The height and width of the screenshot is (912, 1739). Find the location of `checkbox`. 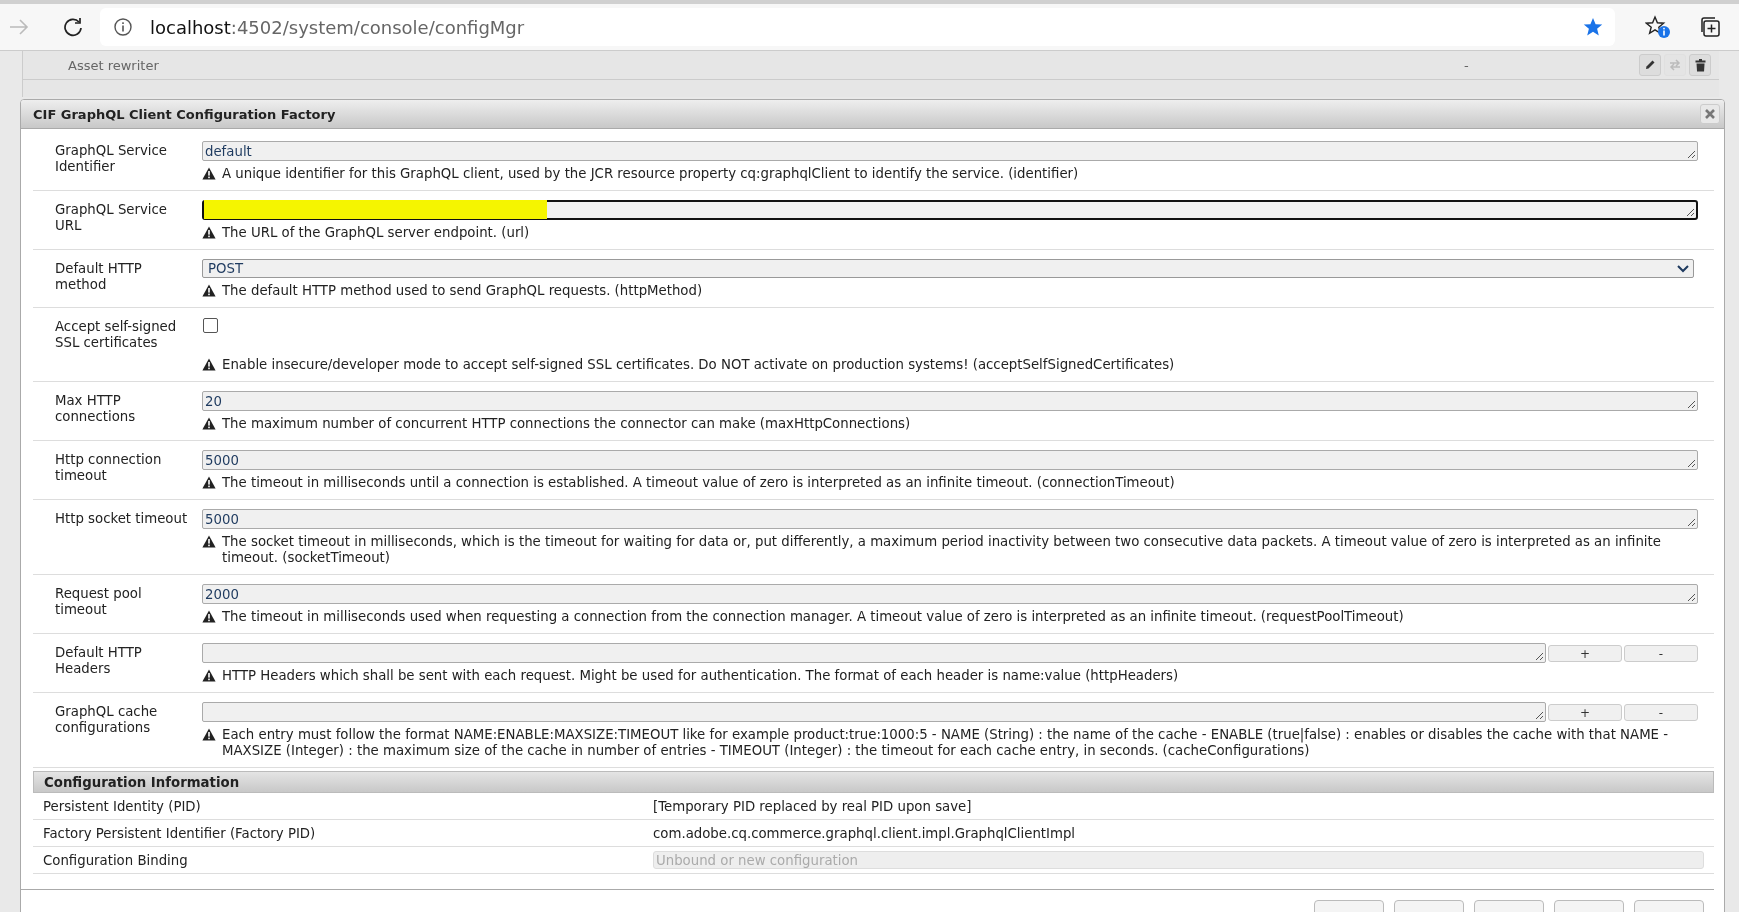

checkbox is located at coordinates (210, 325).